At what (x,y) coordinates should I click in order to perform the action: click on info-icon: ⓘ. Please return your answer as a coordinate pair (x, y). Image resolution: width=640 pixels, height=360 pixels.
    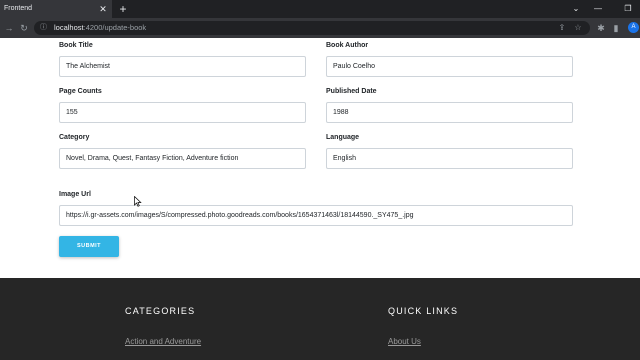
    Looking at the image, I should click on (44, 28).